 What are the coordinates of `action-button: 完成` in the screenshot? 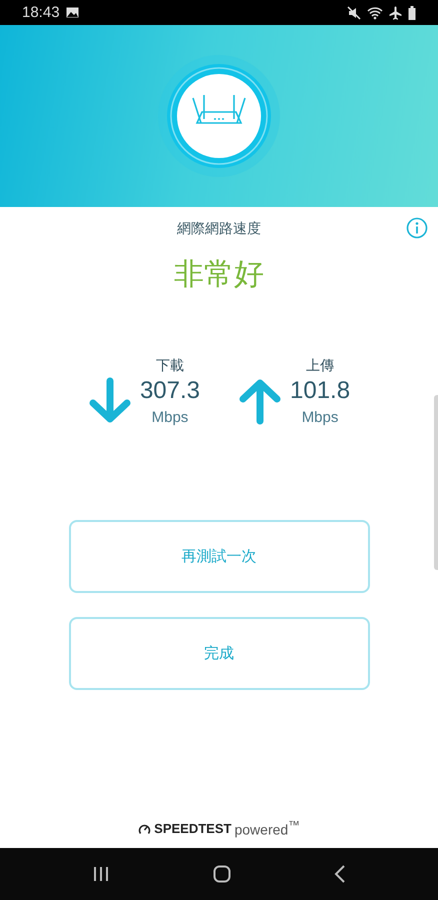 It's located at (219, 653).